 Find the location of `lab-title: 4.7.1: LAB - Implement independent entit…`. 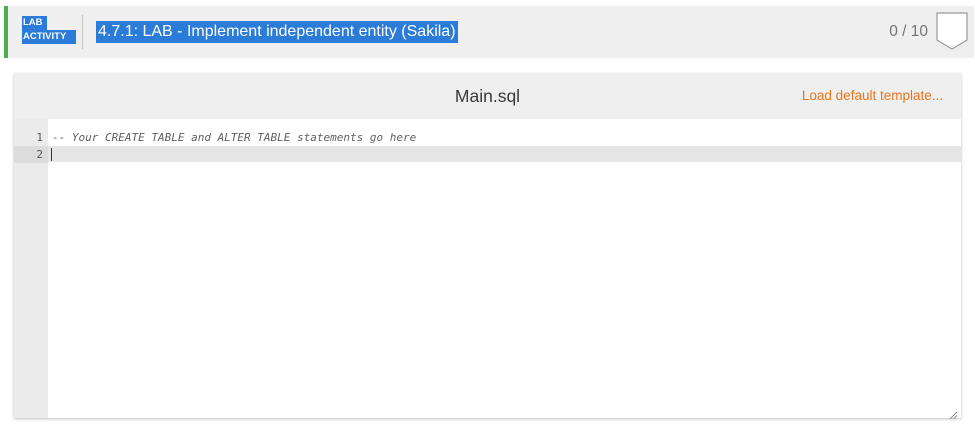

lab-title: 4.7.1: LAB - Implement independent entit… is located at coordinates (277, 32).